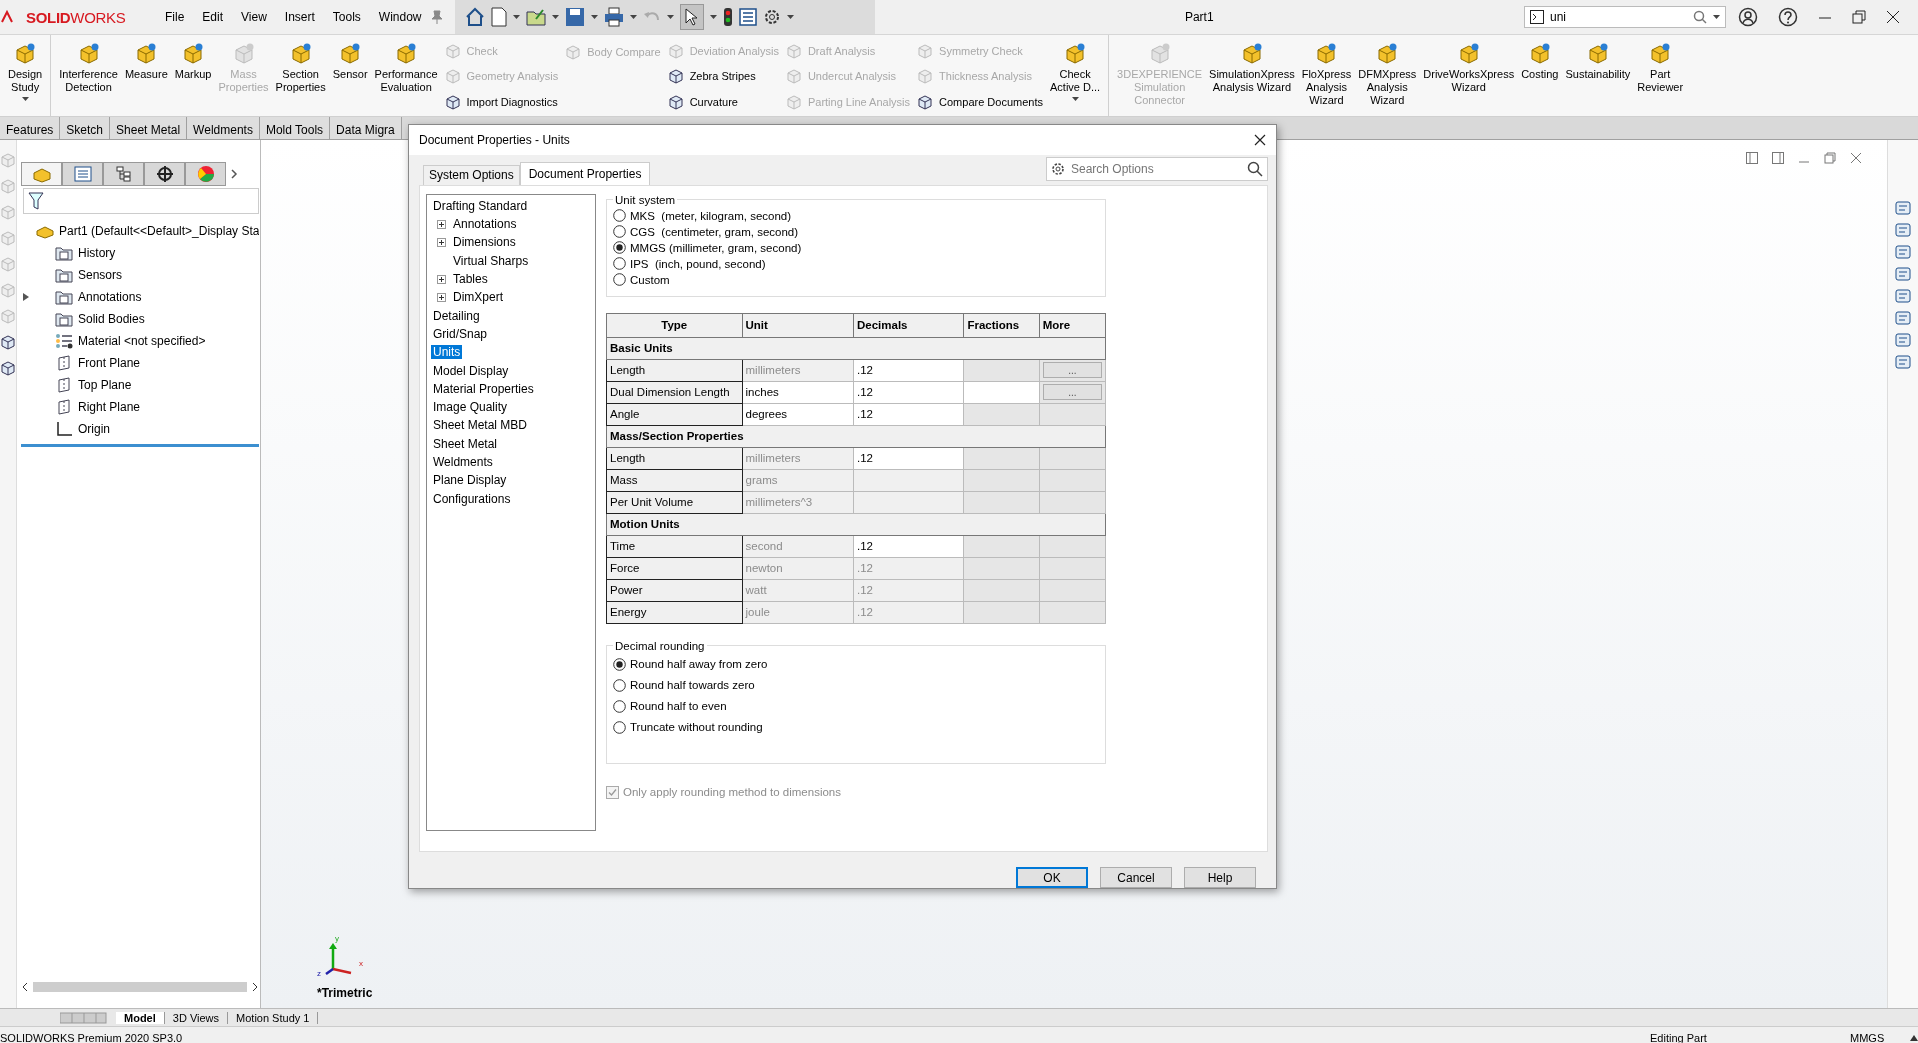 The height and width of the screenshot is (1043, 1918). I want to click on command-tab: Features, so click(30, 128).